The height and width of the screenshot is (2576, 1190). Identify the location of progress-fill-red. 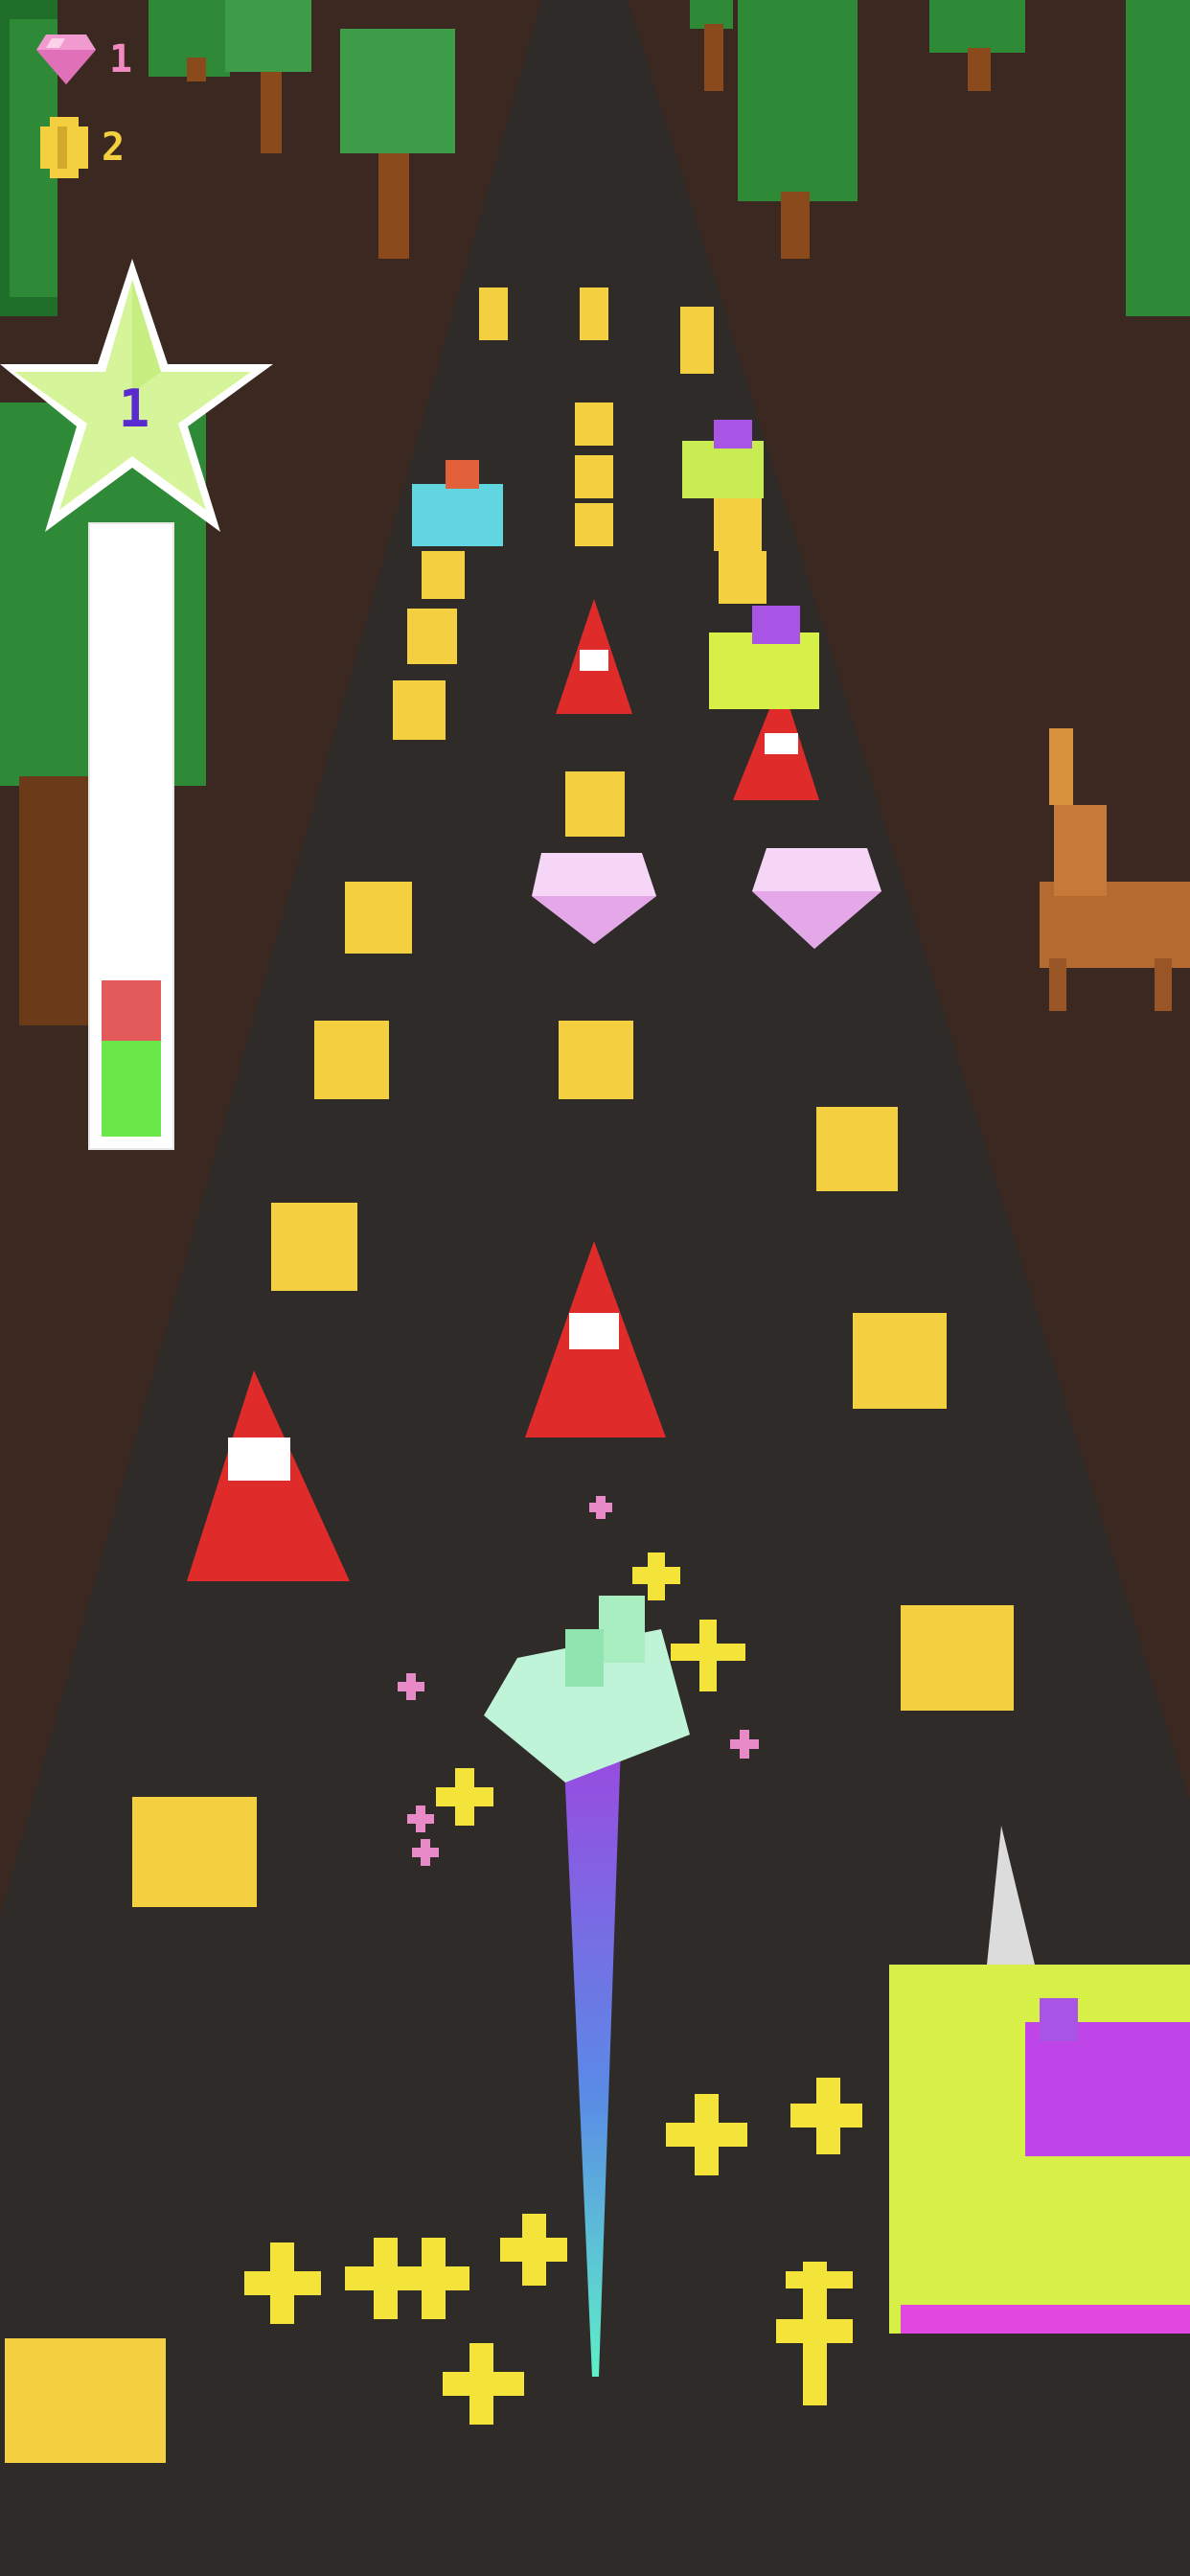
(132, 1010).